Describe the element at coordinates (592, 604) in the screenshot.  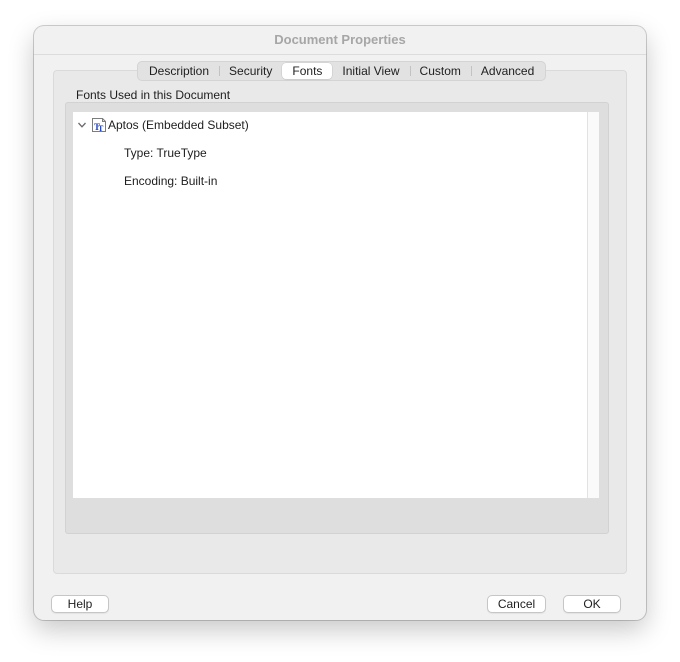
I see `ok-button: OK` at that location.